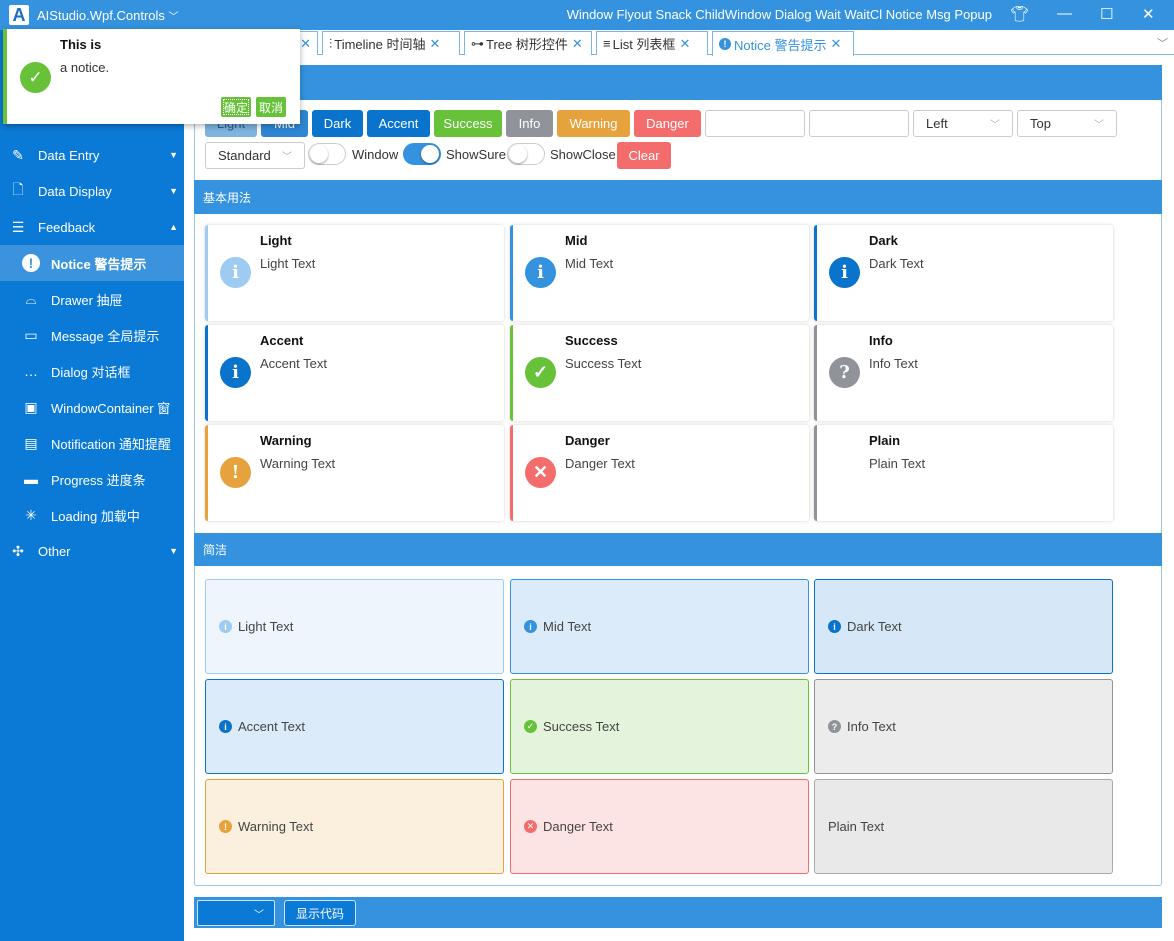  I want to click on sidebar-group-data-entry: ✎ Data Entry ▼, so click(92, 155).